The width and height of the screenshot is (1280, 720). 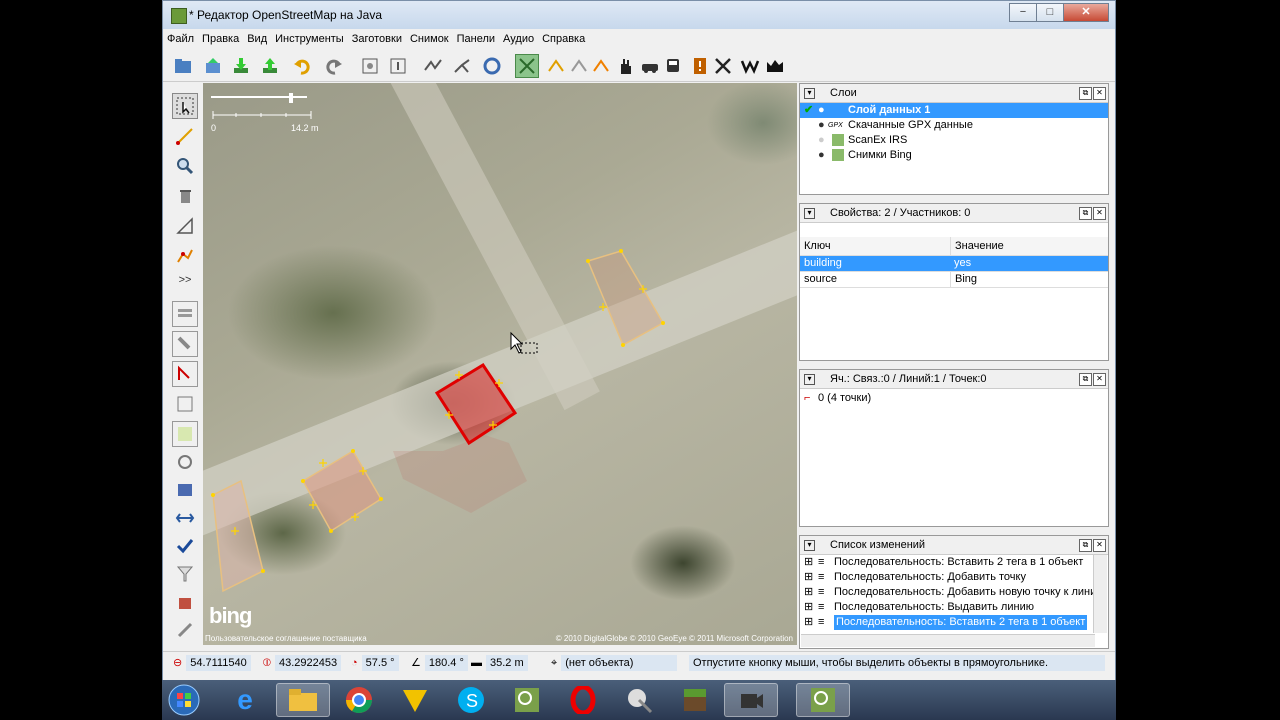 I want to click on info-icon, so click(x=398, y=66).